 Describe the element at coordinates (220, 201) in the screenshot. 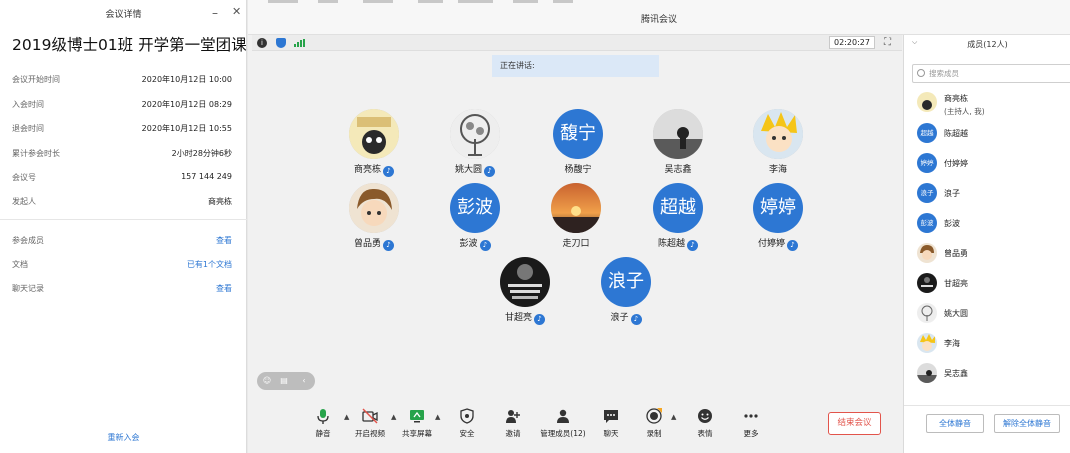

I see `info-value: 商亮栋` at that location.